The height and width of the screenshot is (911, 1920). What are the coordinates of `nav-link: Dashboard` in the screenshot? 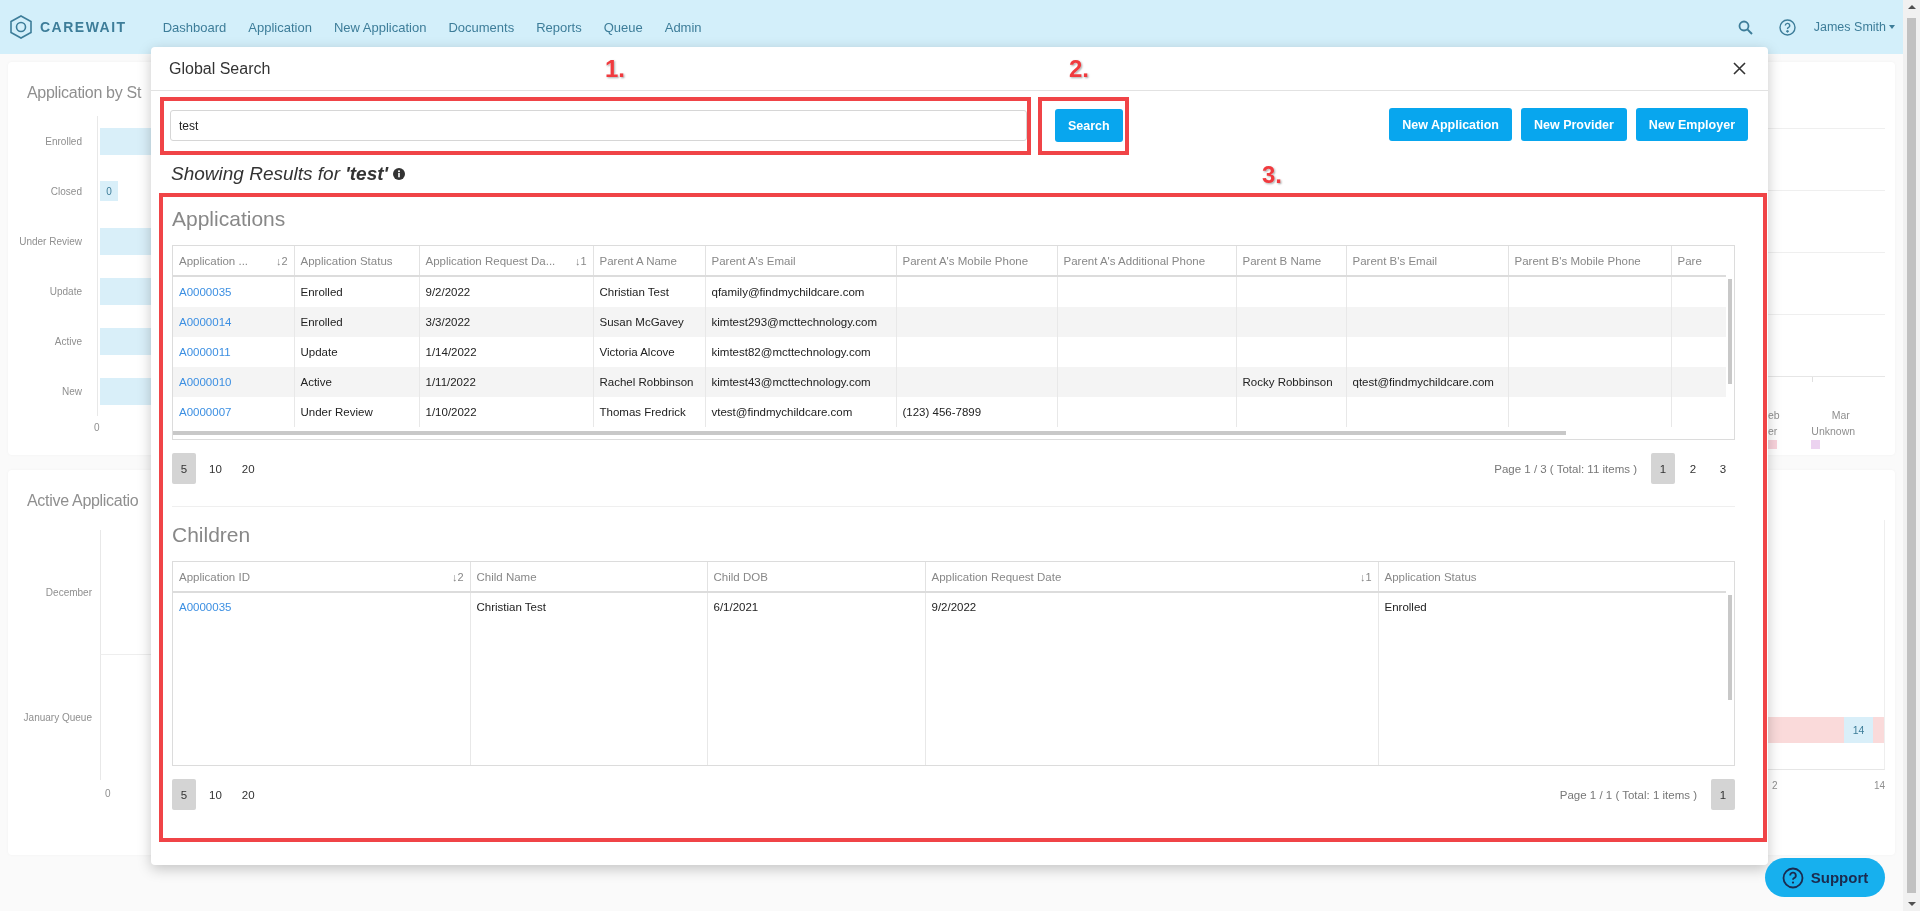 It's located at (194, 27).